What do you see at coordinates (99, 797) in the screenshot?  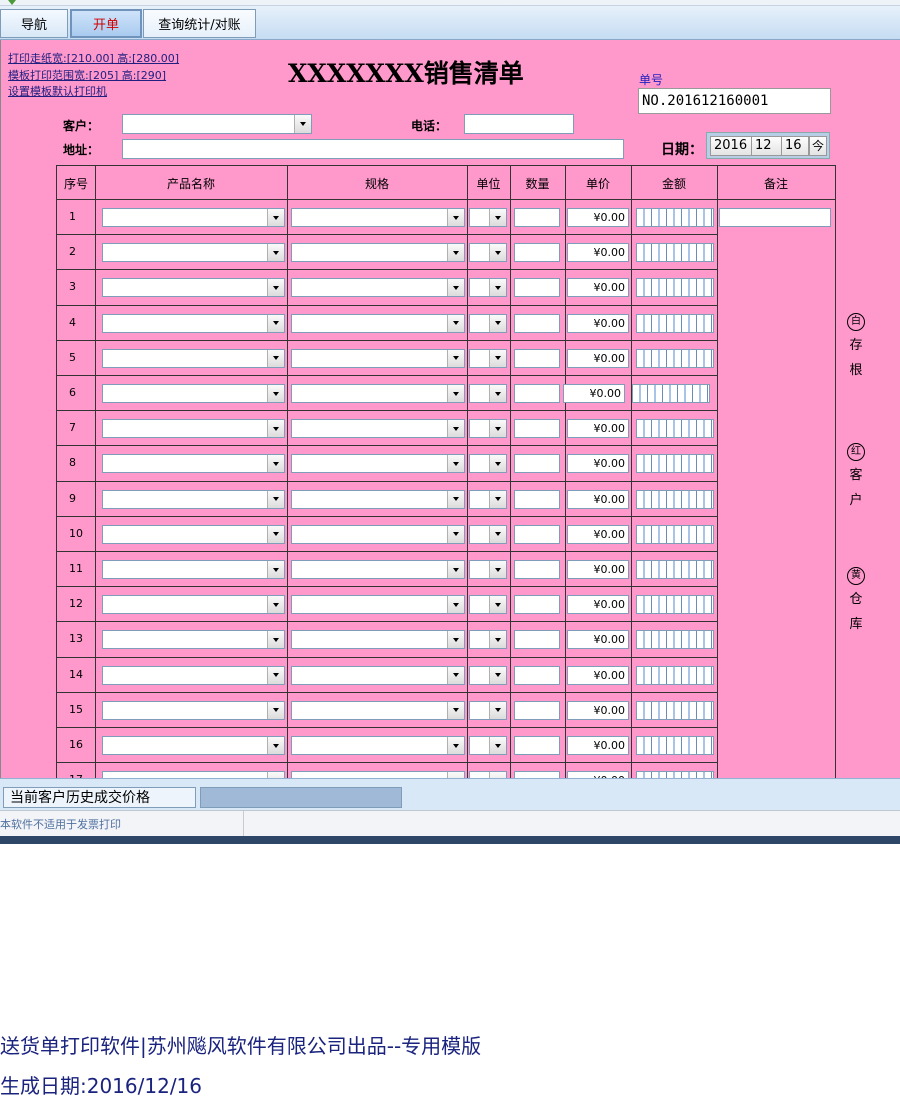 I see `history-price-label: 当前客户历史成交价格` at bounding box center [99, 797].